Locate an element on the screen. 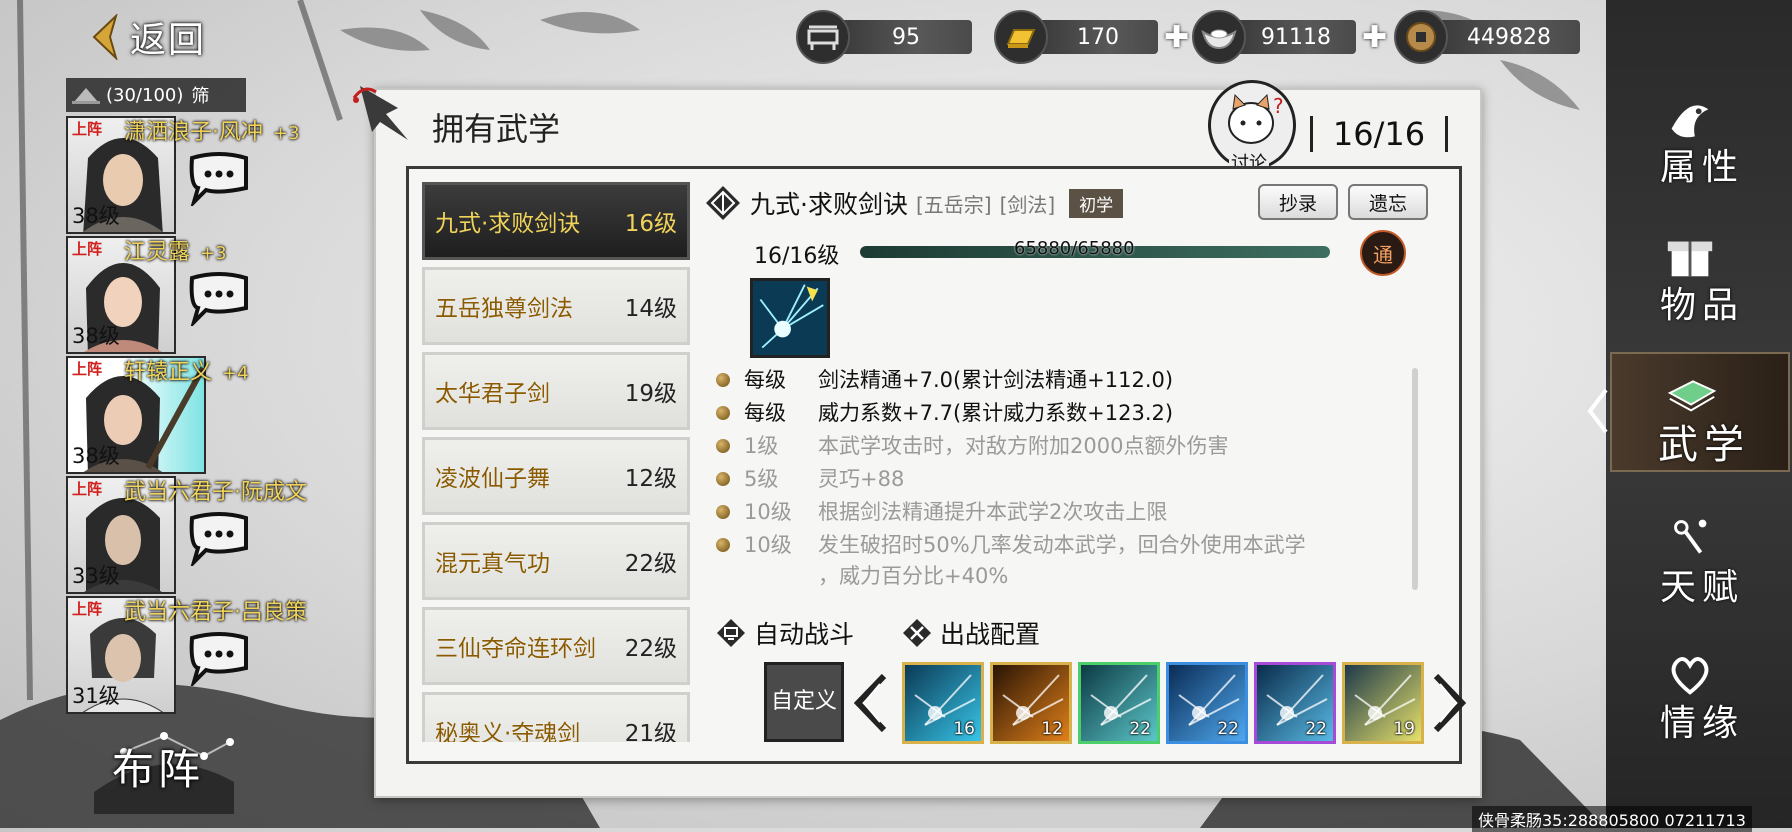 Image resolution: width=1792 pixels, height=832 pixels. roster-character: 上阵 33级 武当六君子·阮成文 is located at coordinates (186, 535).